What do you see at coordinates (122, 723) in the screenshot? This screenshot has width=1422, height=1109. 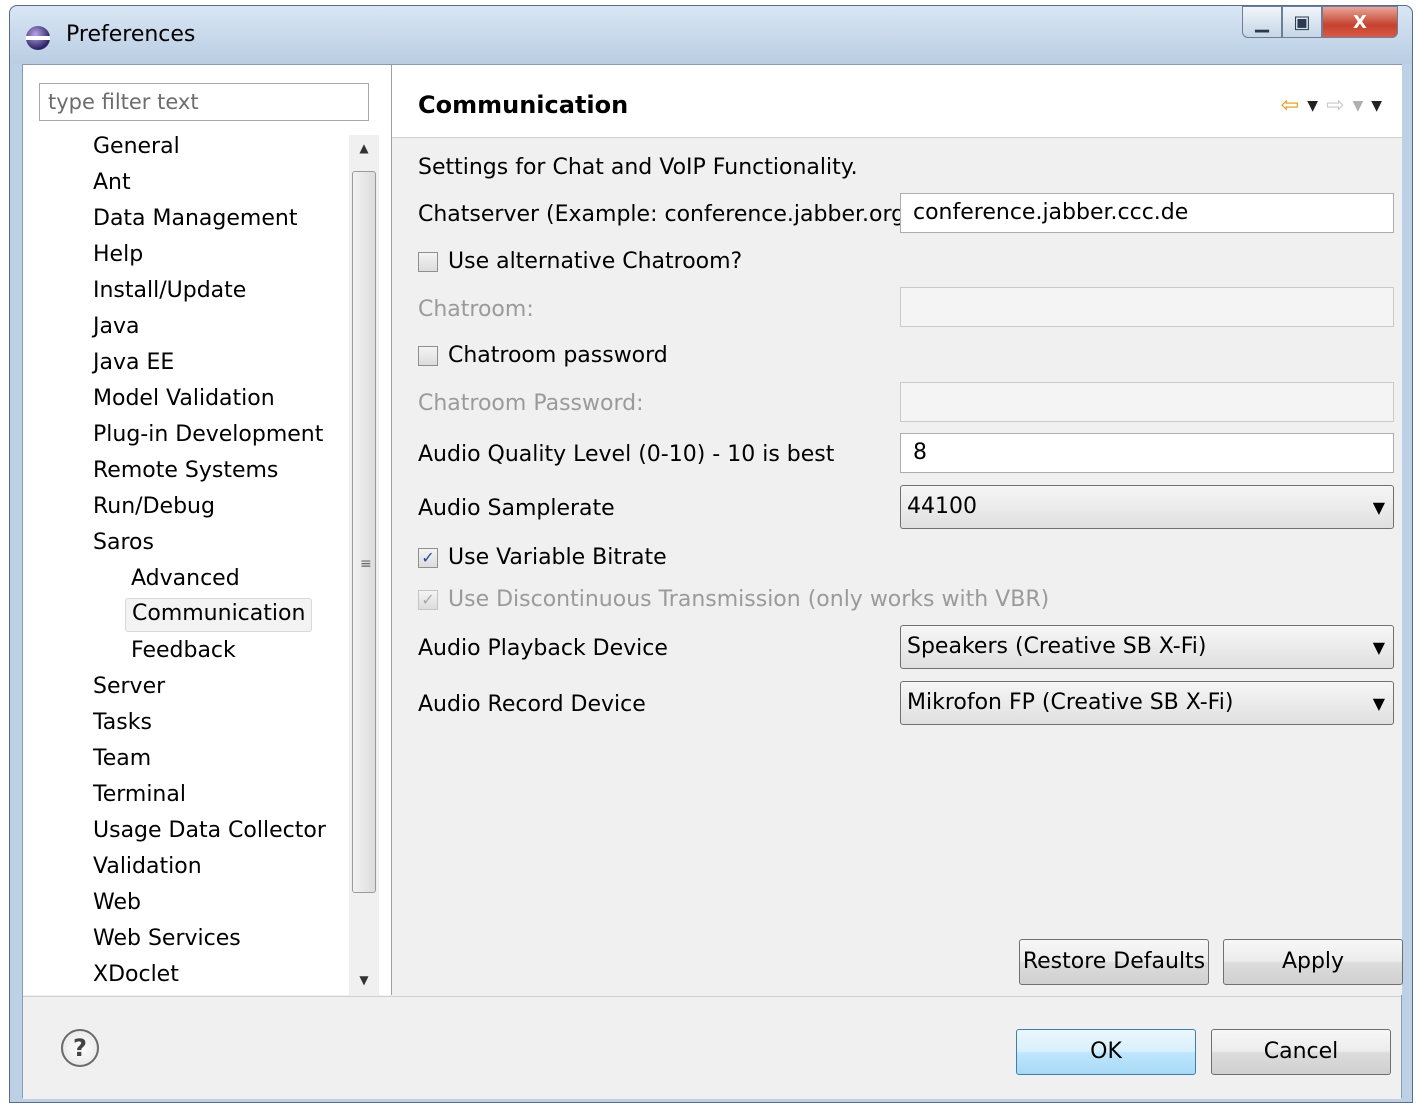 I see `tree-item-tasks: Tasks` at bounding box center [122, 723].